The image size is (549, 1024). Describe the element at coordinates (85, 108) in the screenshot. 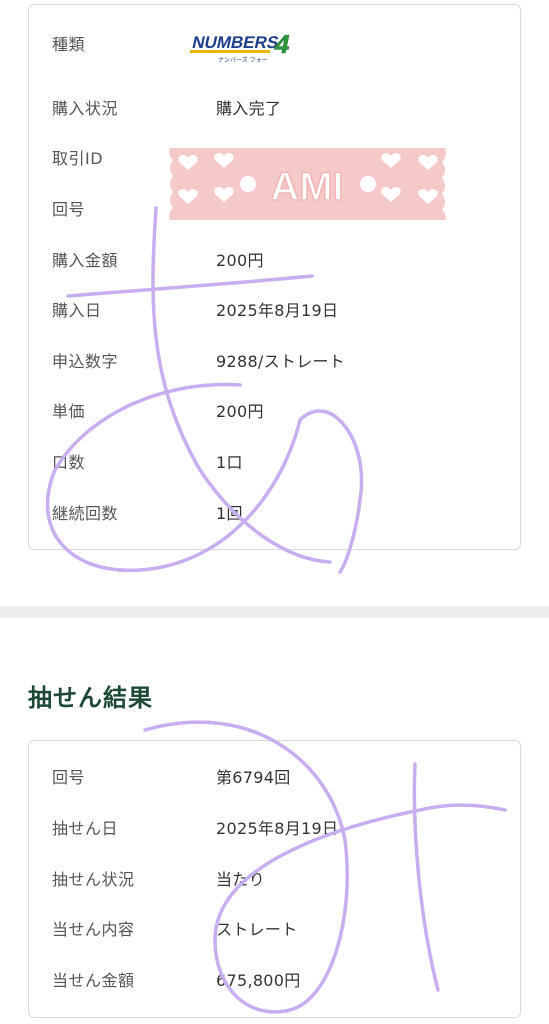

I see `label-purchase-status: 購入状況` at that location.